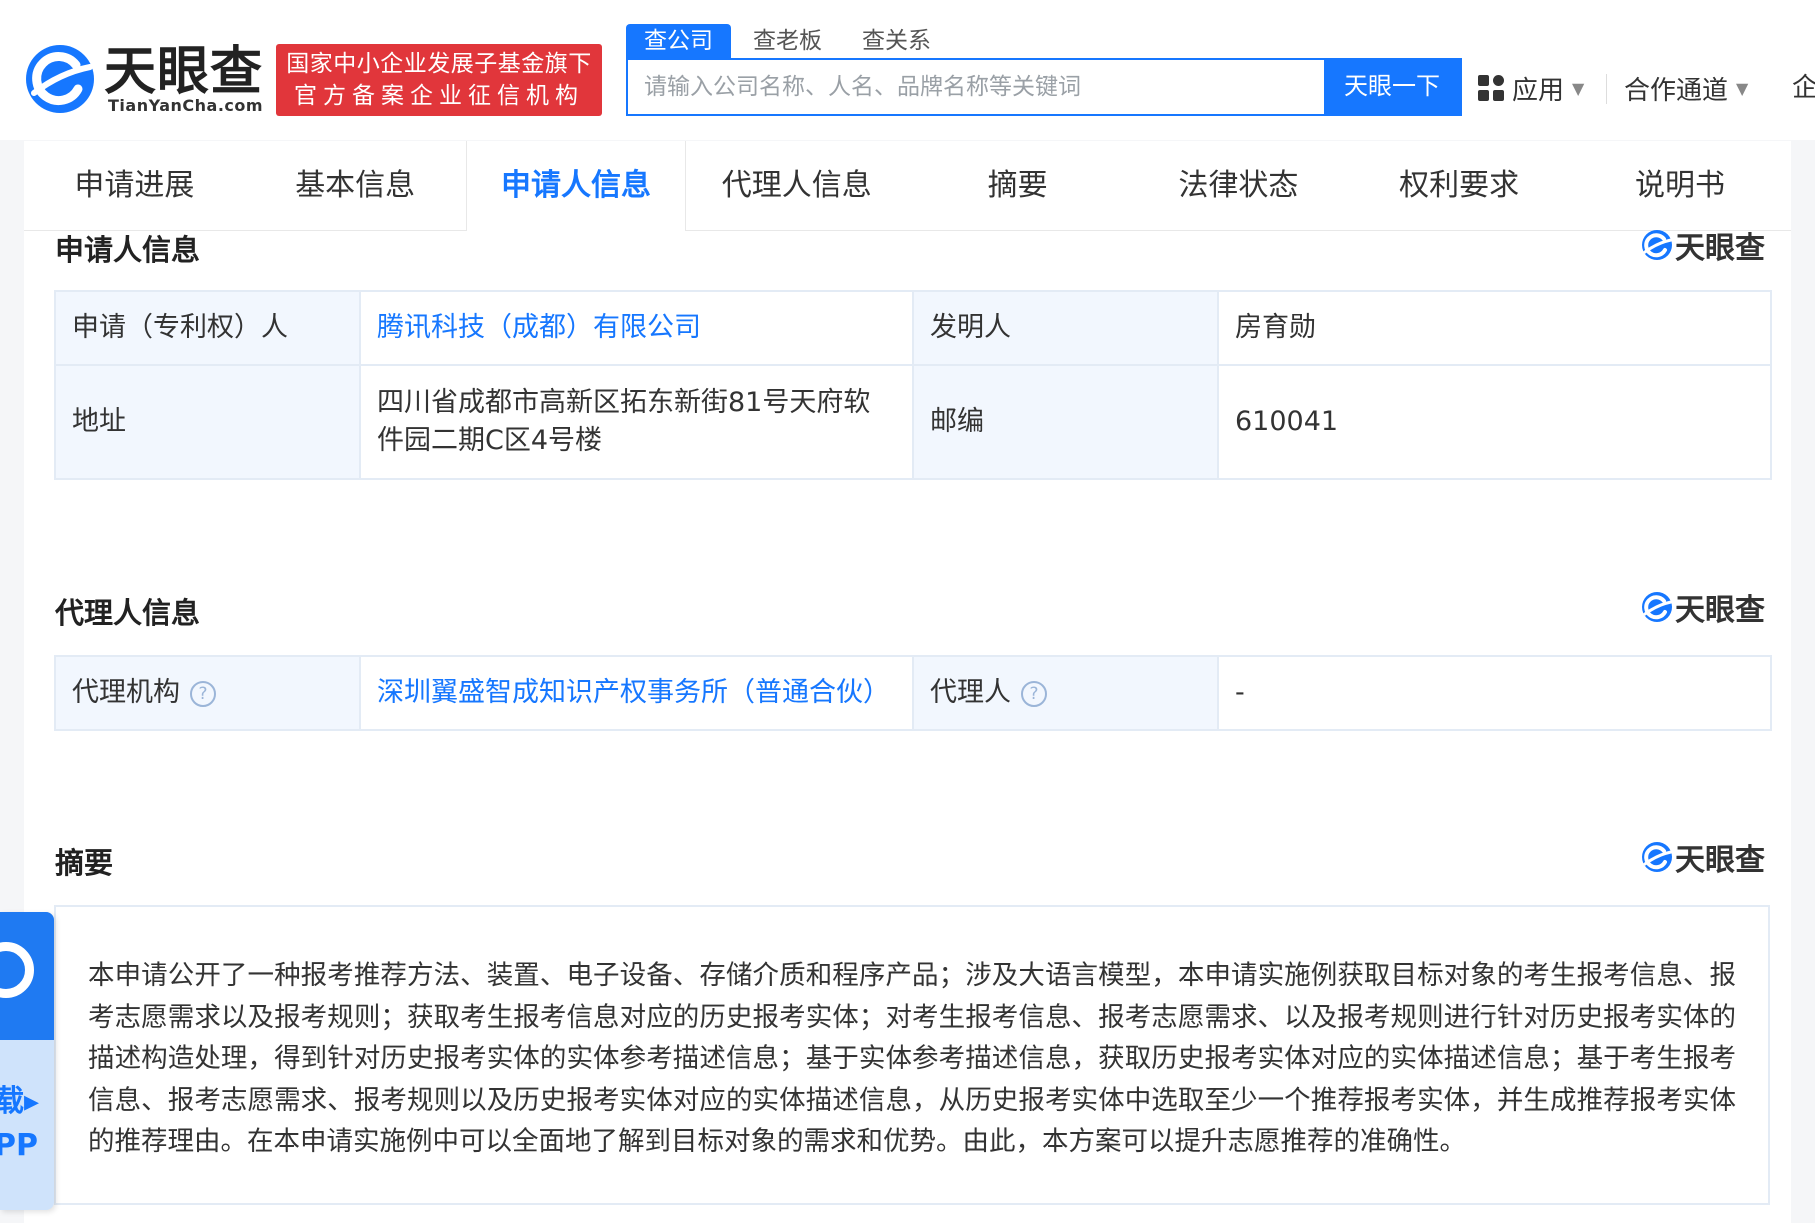  Describe the element at coordinates (636, 422) in the screenshot. I see `address-value: 四川省成都市高新区拓东新街81号天府软件园二期C区4号楼` at that location.